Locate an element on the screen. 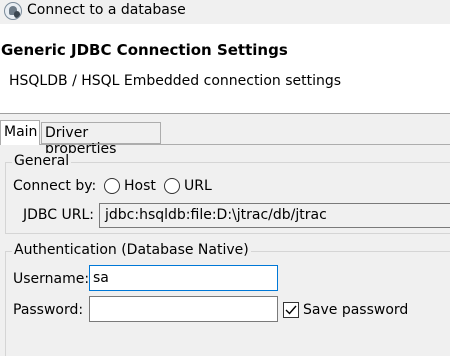  host-radio-label: Host is located at coordinates (140, 186).